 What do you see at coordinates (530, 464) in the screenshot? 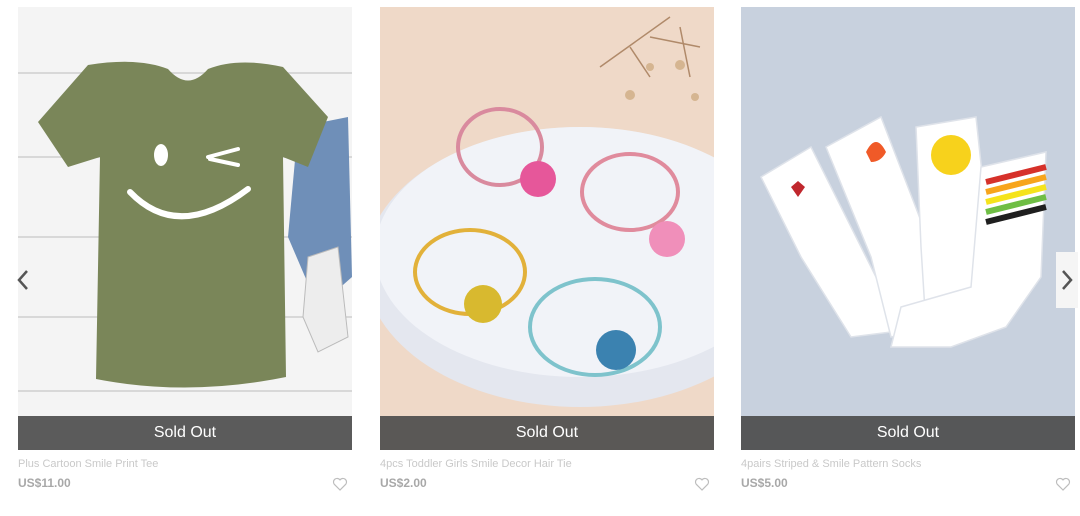
I see `product-title: 4pcs Toddler Girls Smile Decor Hair Tie` at bounding box center [530, 464].